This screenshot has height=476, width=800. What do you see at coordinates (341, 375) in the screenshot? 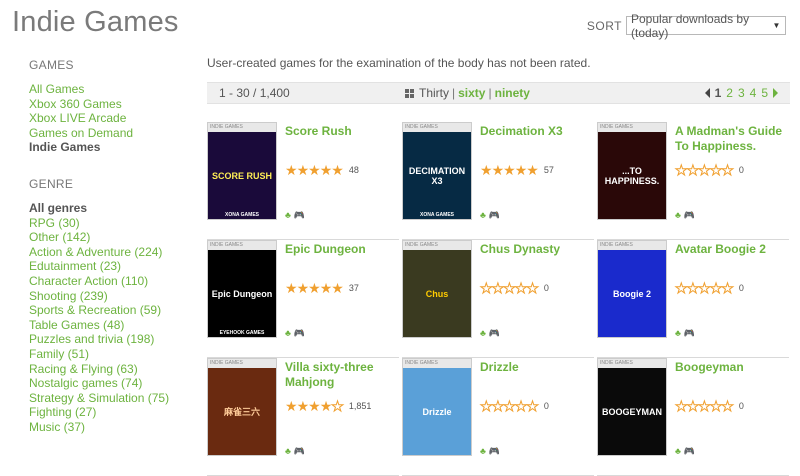
I see `game-title-link: Villa sixty-three Mahjong` at bounding box center [341, 375].